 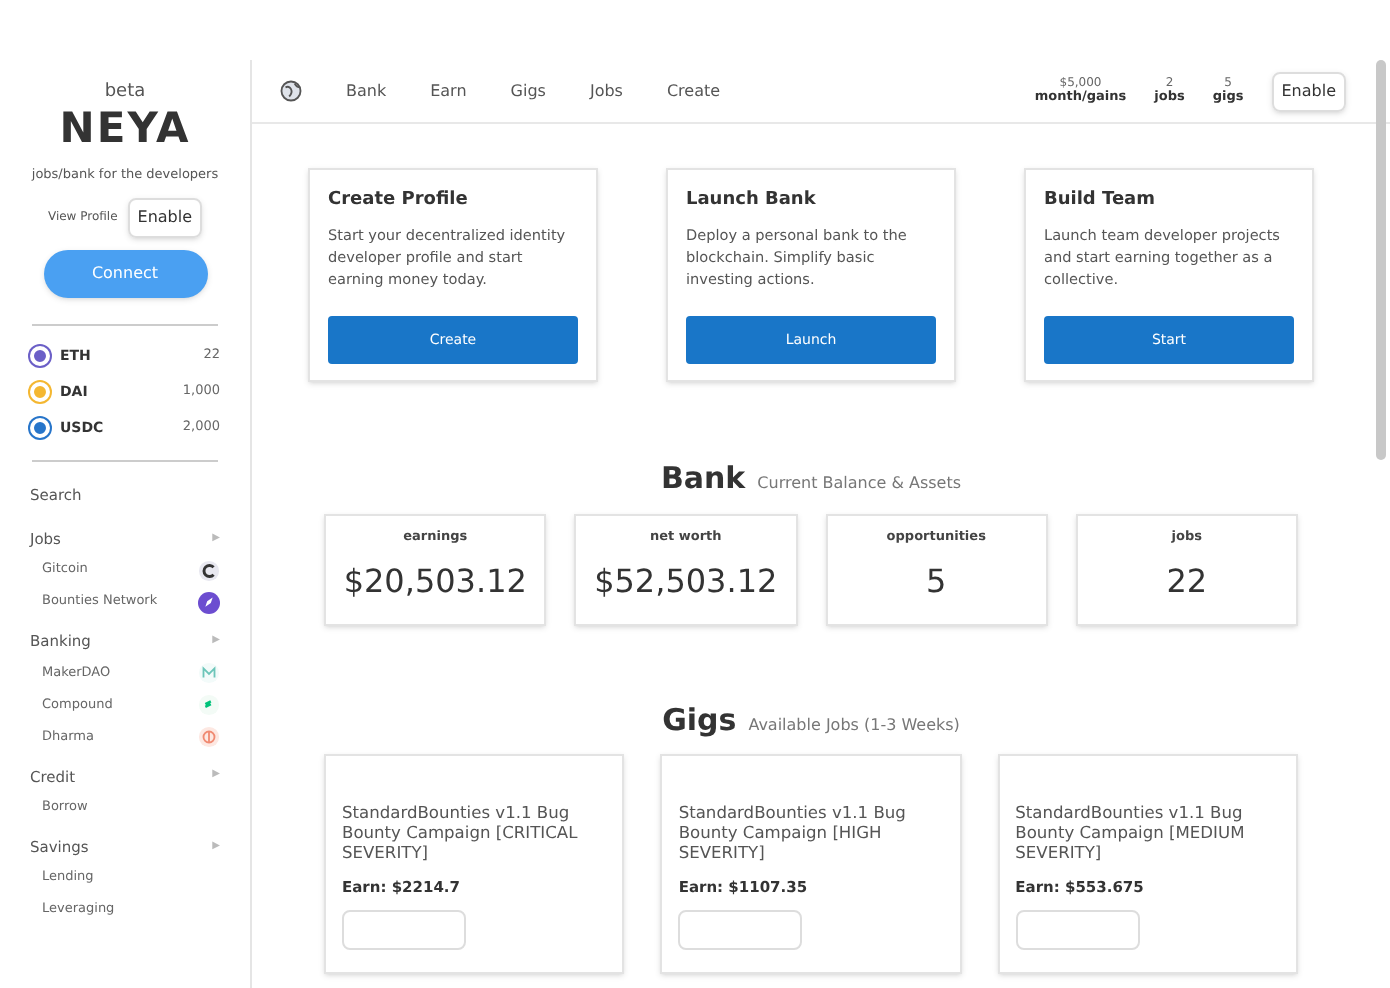 What do you see at coordinates (859, 484) in the screenshot?
I see `section-subtitle: Current Balance & Assets` at bounding box center [859, 484].